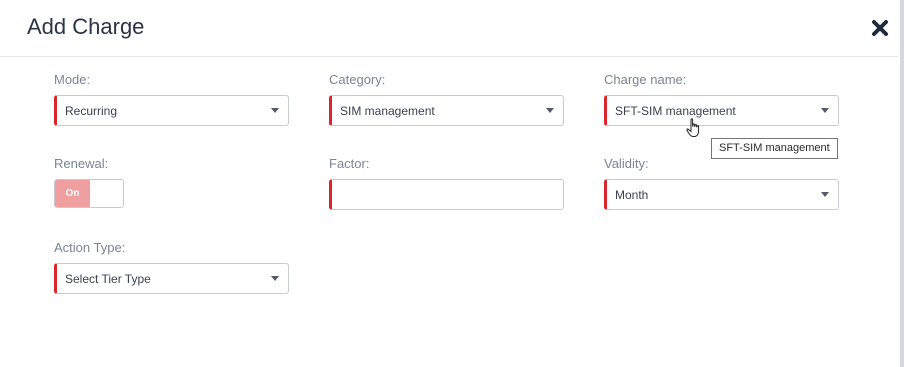  What do you see at coordinates (357, 79) in the screenshot?
I see `category-label: Category:` at bounding box center [357, 79].